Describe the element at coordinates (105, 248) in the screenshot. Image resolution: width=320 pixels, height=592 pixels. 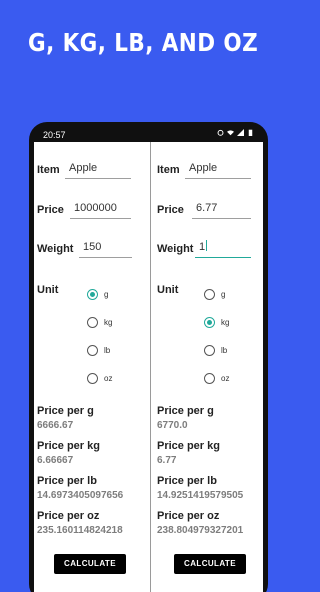
I see `weight-input: 150` at that location.